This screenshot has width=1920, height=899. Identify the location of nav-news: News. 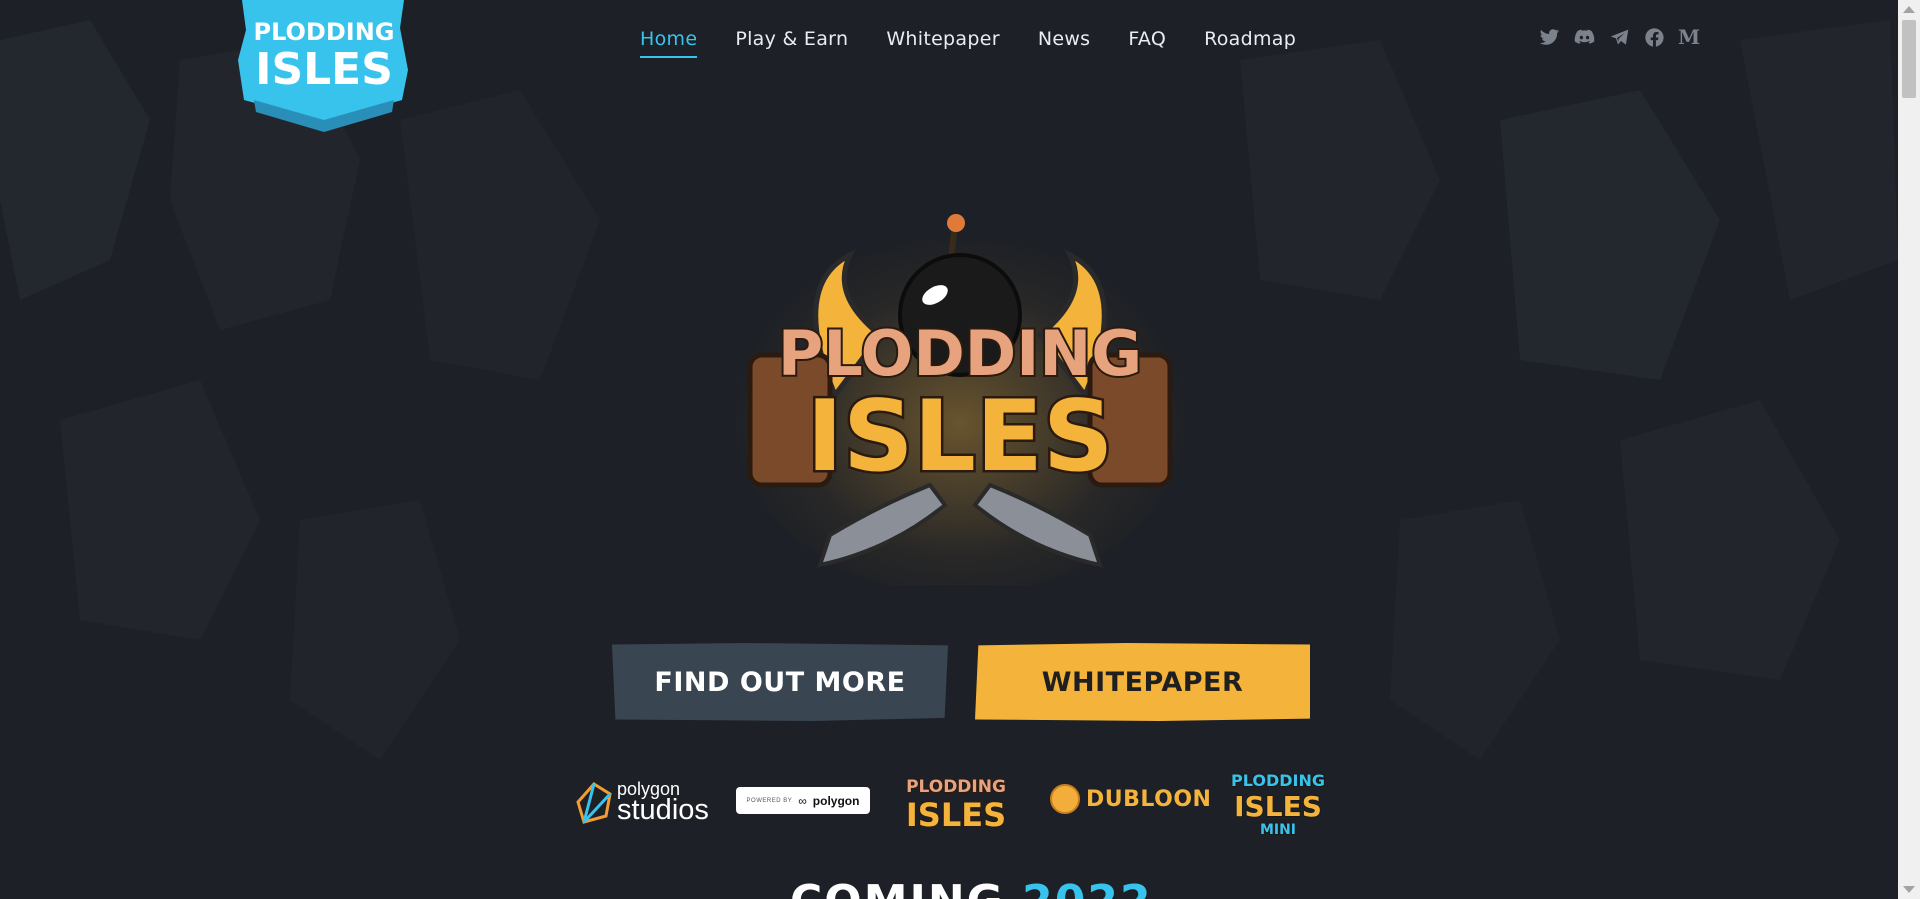
(1064, 43).